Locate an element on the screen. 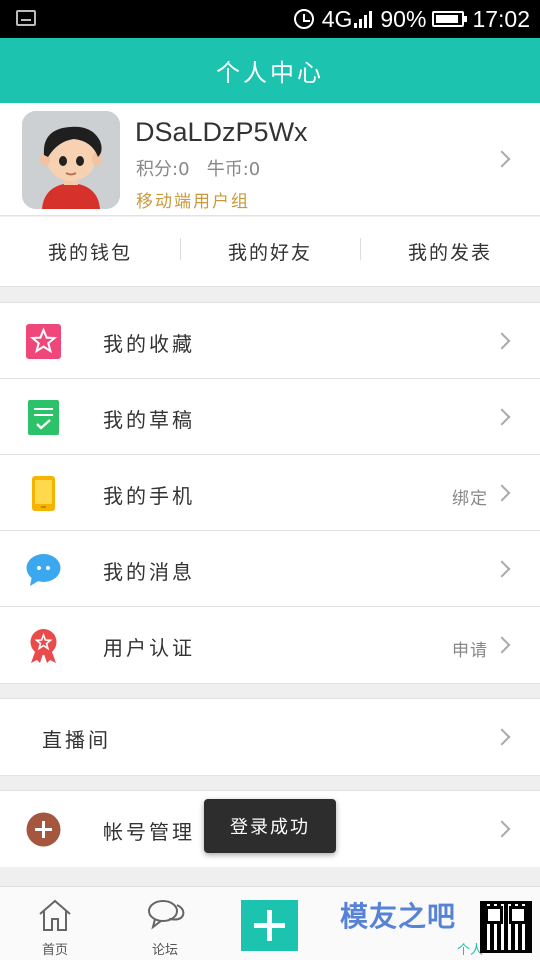 The width and height of the screenshot is (540, 960). battery-percent: 90% is located at coordinates (403, 18).